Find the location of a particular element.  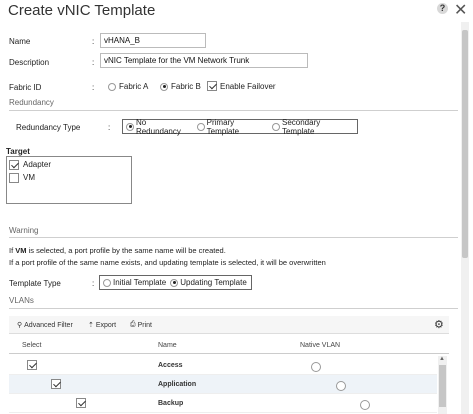

primary-template-radio is located at coordinates (200, 126).